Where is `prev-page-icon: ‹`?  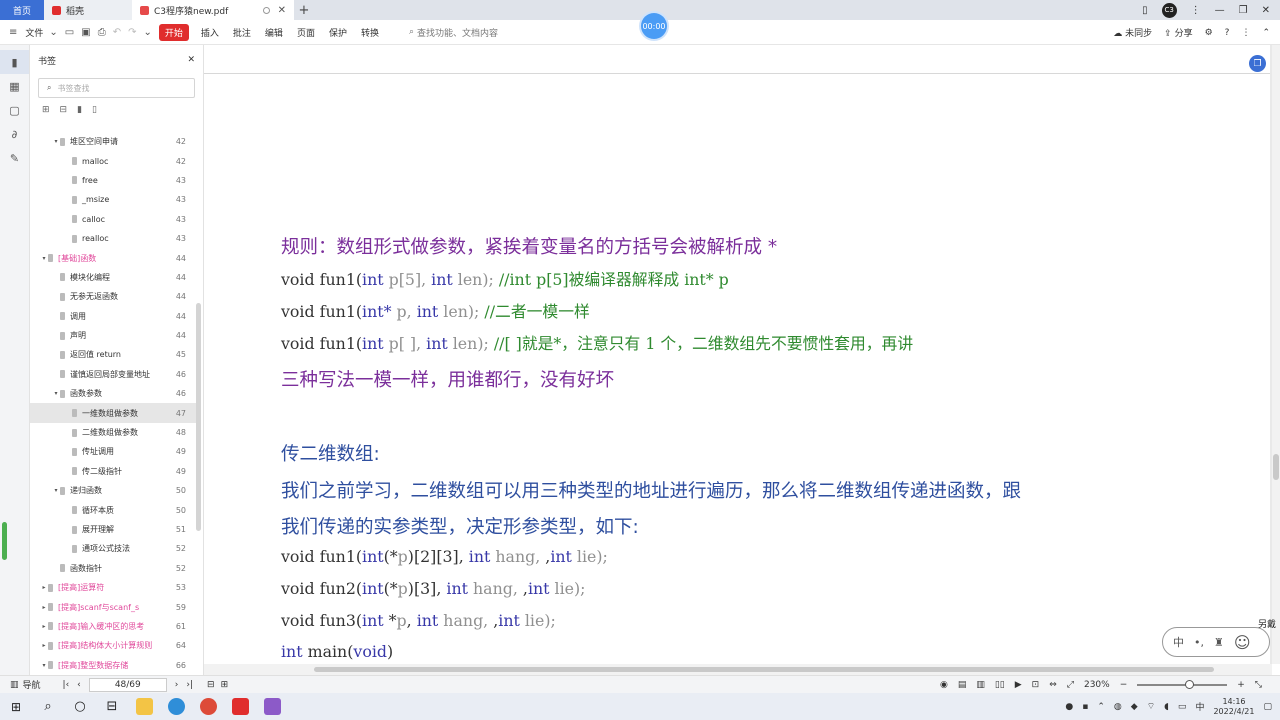
prev-page-icon: ‹ is located at coordinates (79, 685).